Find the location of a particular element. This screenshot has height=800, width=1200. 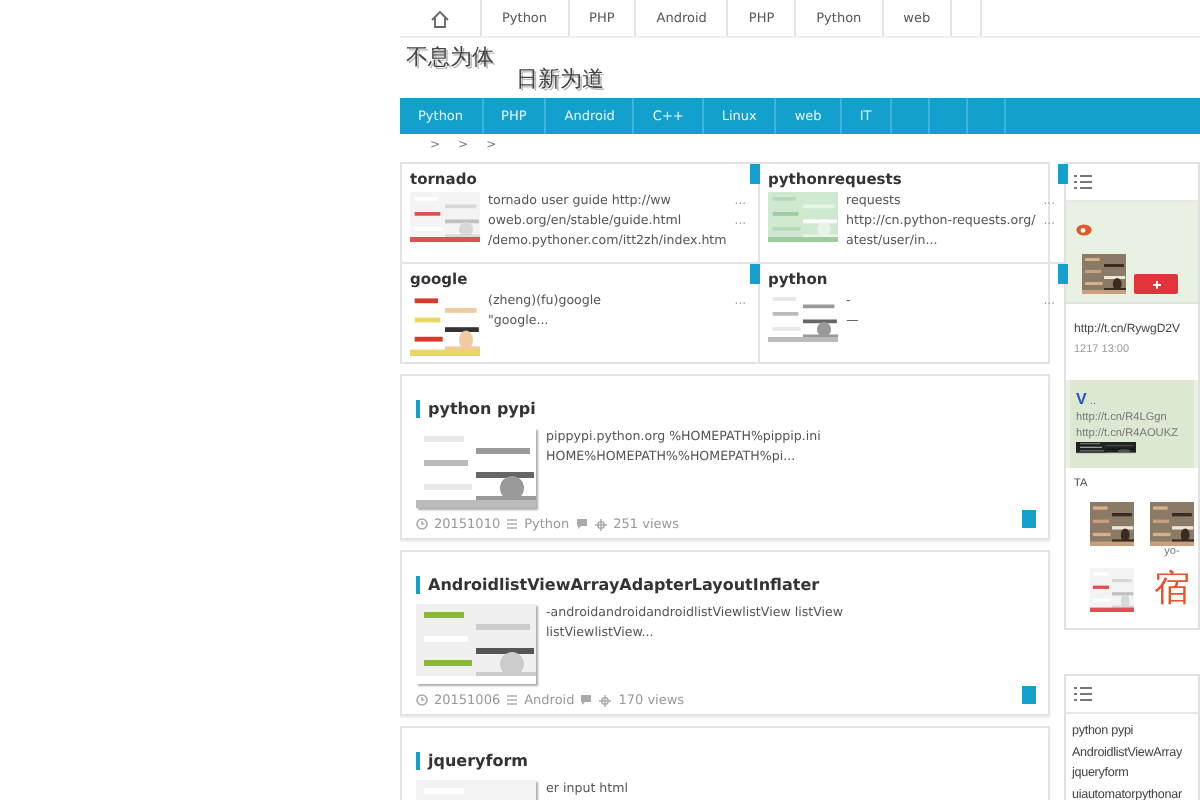

plus-icon is located at coordinates (1156, 284).